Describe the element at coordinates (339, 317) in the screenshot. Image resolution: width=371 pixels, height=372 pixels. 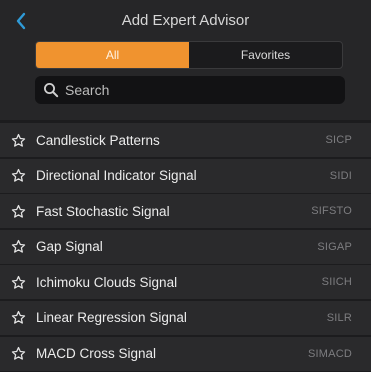
I see `advisor-code: SILR` at that location.